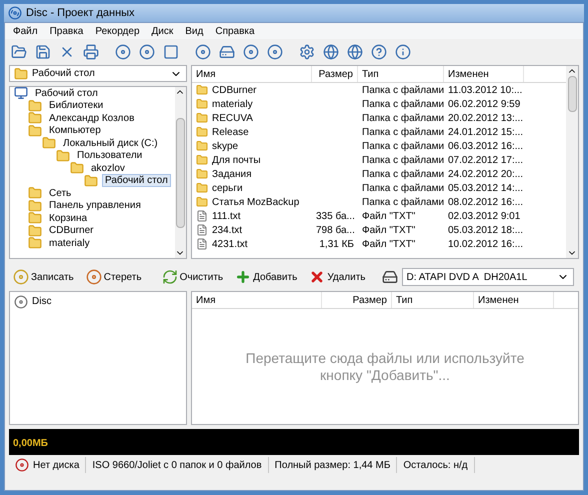  Describe the element at coordinates (484, 216) in the screenshot. I see `file-date: 02.03.2012 9:01` at that location.